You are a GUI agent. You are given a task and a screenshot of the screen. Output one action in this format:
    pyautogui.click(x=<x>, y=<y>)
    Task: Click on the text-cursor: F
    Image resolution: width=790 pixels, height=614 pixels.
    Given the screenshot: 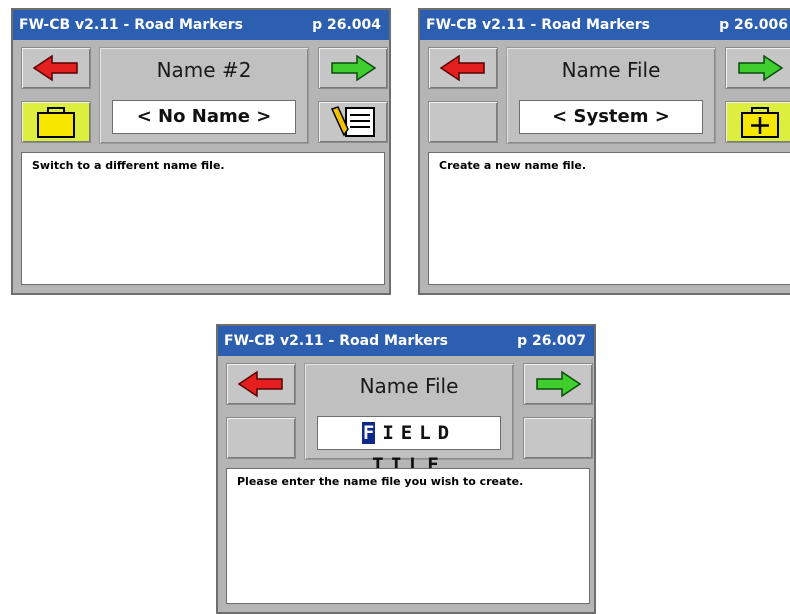 What is the action you would take?
    pyautogui.click(x=368, y=433)
    